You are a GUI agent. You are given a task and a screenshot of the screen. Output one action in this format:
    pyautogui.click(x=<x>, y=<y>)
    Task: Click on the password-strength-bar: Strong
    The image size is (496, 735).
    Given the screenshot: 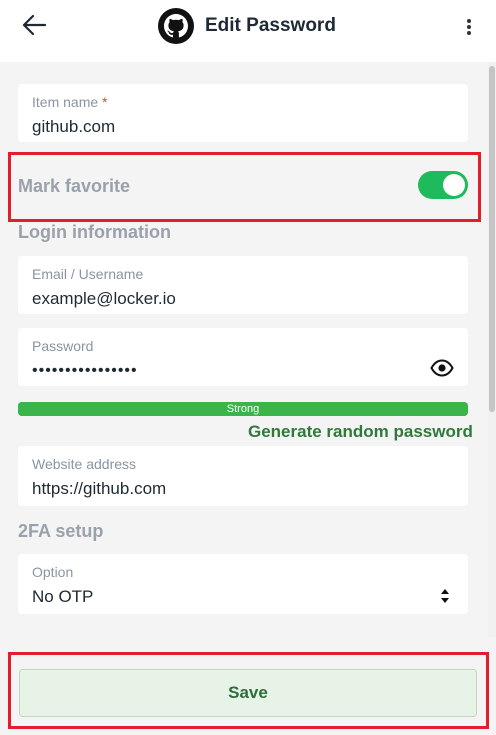 What is the action you would take?
    pyautogui.click(x=243, y=409)
    